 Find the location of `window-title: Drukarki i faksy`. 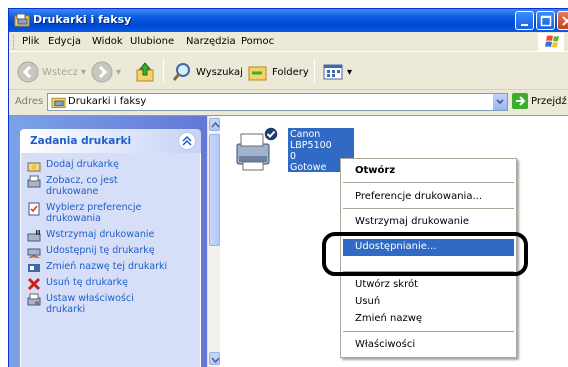

window-title: Drukarki i faksy is located at coordinates (82, 19).